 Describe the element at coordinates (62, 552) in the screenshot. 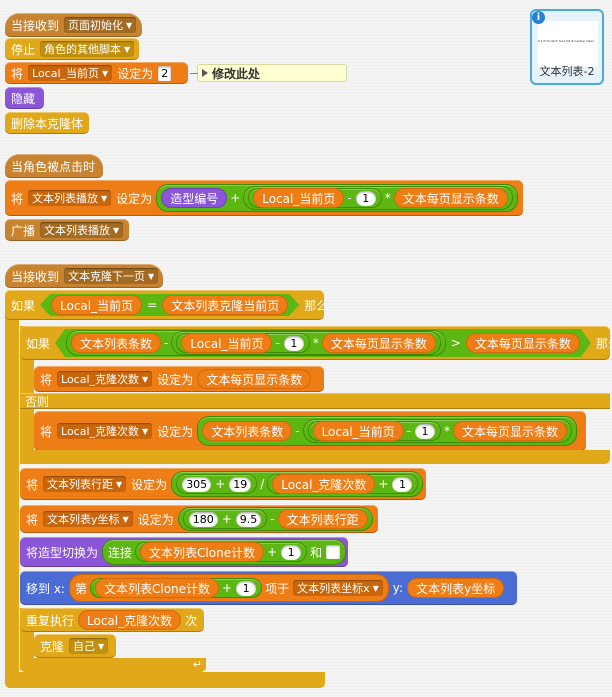

I see `switch-costume-label: 将造型切换为` at that location.